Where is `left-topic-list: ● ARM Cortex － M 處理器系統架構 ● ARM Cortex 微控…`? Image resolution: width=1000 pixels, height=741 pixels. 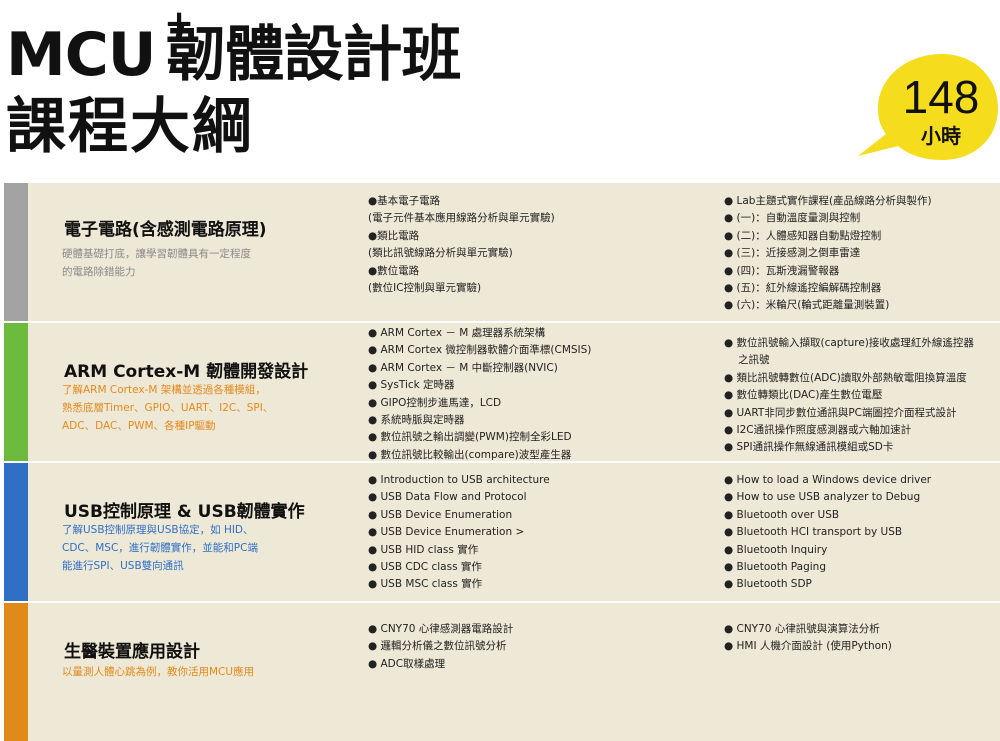
left-topic-list: ● ARM Cortex － M 處理器系統架構 ● ARM Cortex 微控… is located at coordinates (479, 394).